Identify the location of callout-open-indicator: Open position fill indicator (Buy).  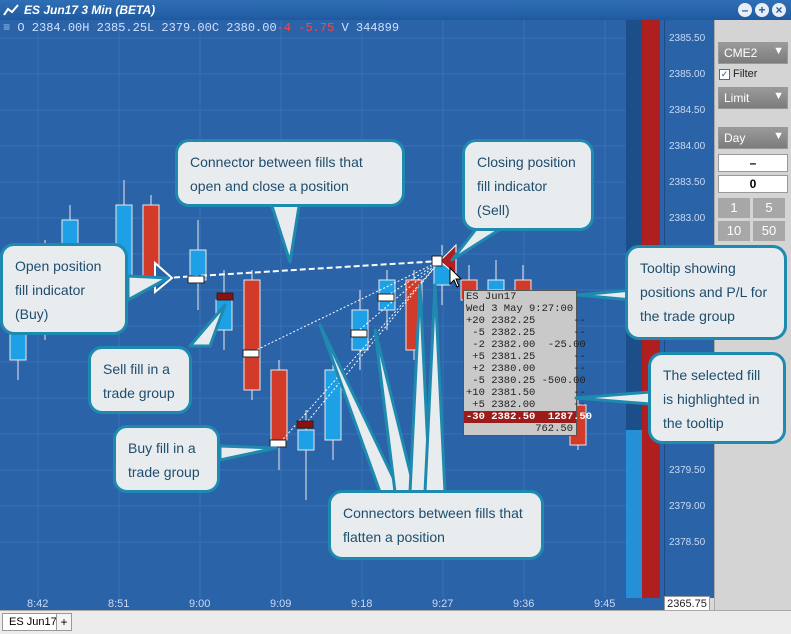
(64, 289).